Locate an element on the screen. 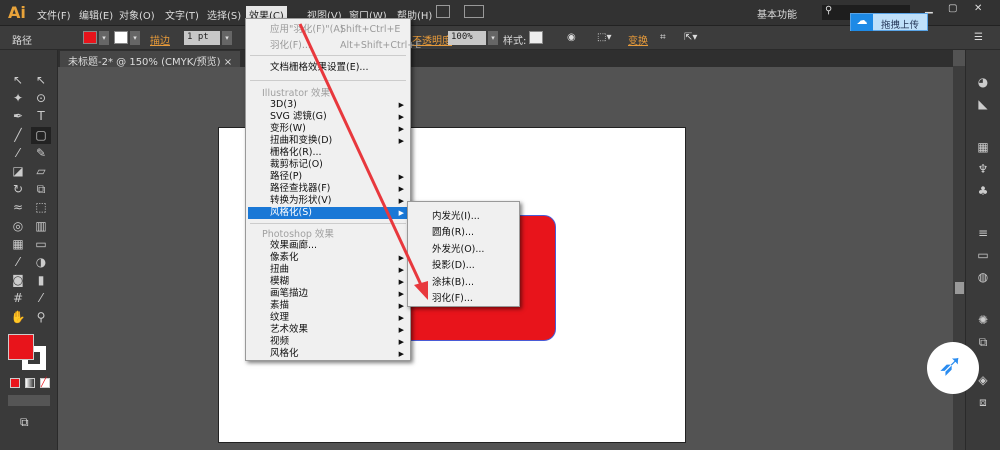 This screenshot has width=1000, height=450. color-guide-panel-icon: ◣ is located at coordinates (983, 106).